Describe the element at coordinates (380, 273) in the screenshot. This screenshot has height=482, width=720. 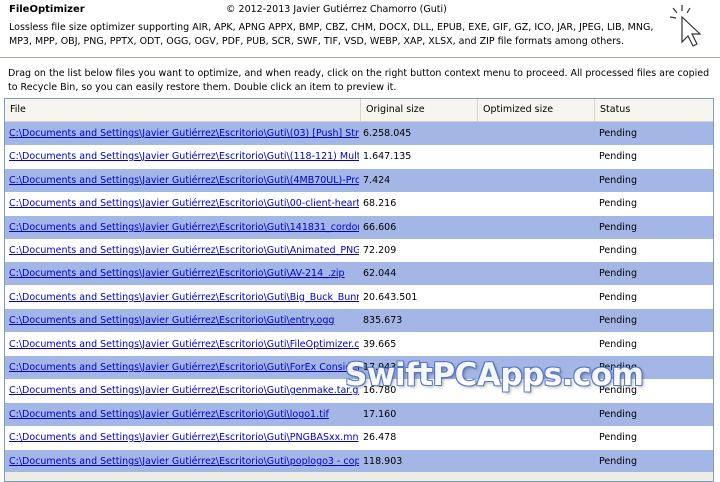
I see `original-size-cell: 62.044` at that location.